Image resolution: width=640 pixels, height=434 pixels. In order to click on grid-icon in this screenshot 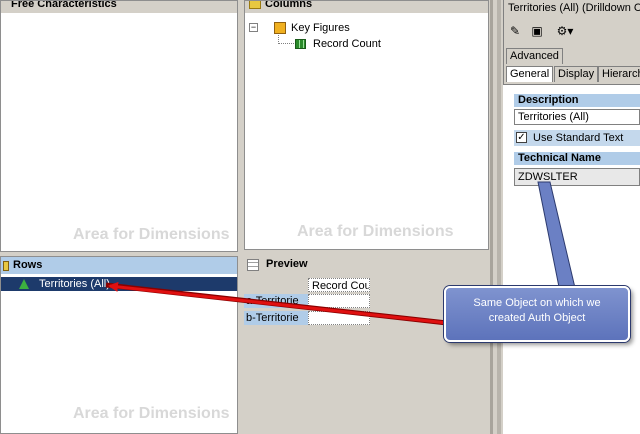, I will do `click(300, 44)`.